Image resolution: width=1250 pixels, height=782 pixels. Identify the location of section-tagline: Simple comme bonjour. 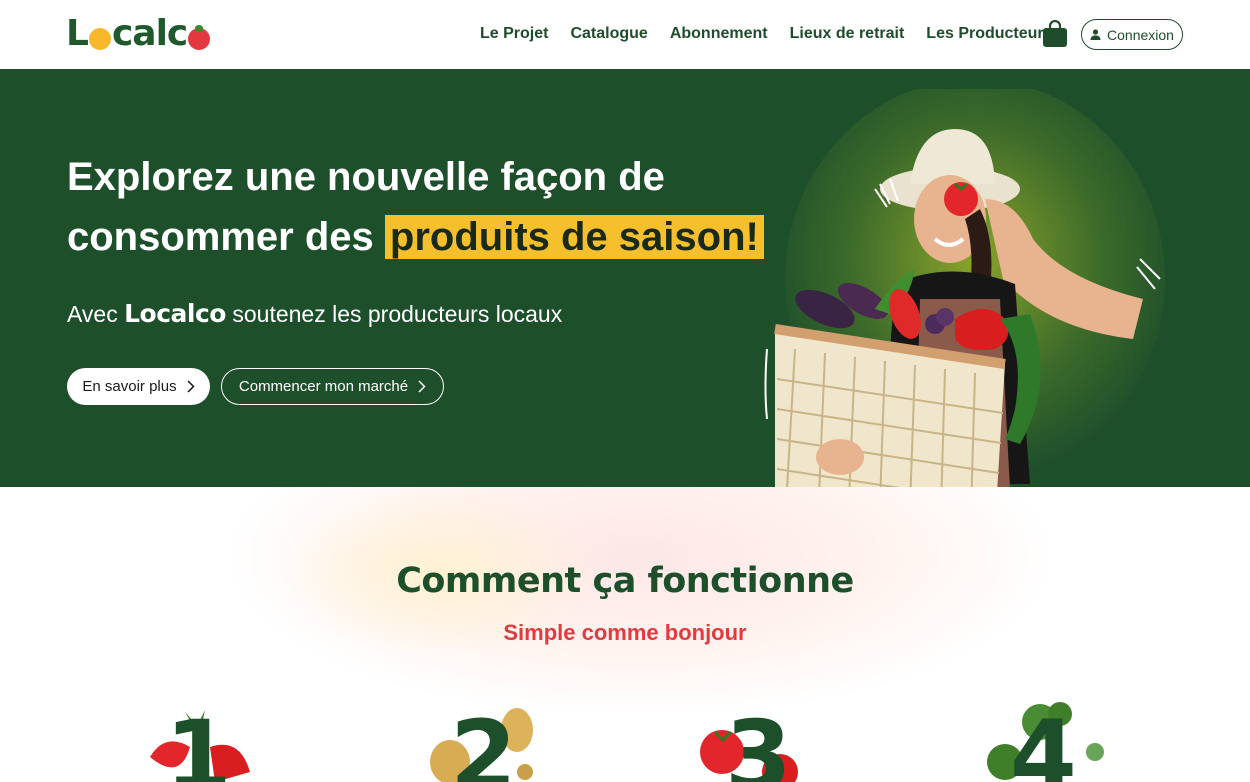
(625, 632).